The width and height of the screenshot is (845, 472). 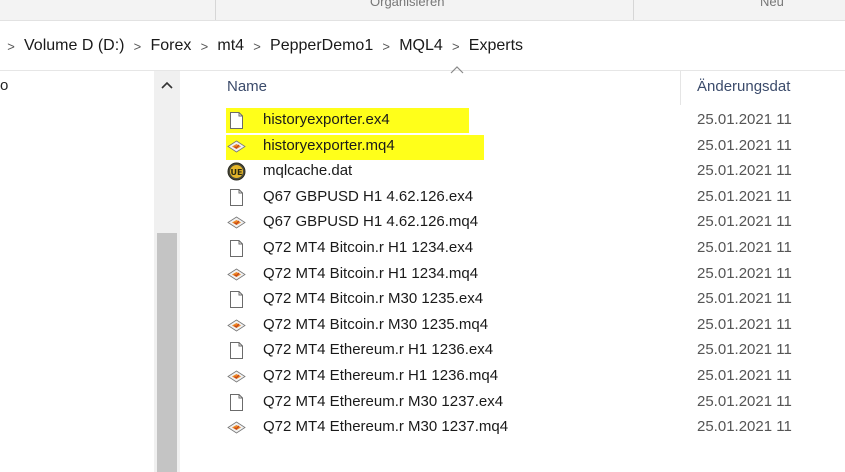 I want to click on scroll-up-arrow-icon, so click(x=167, y=84).